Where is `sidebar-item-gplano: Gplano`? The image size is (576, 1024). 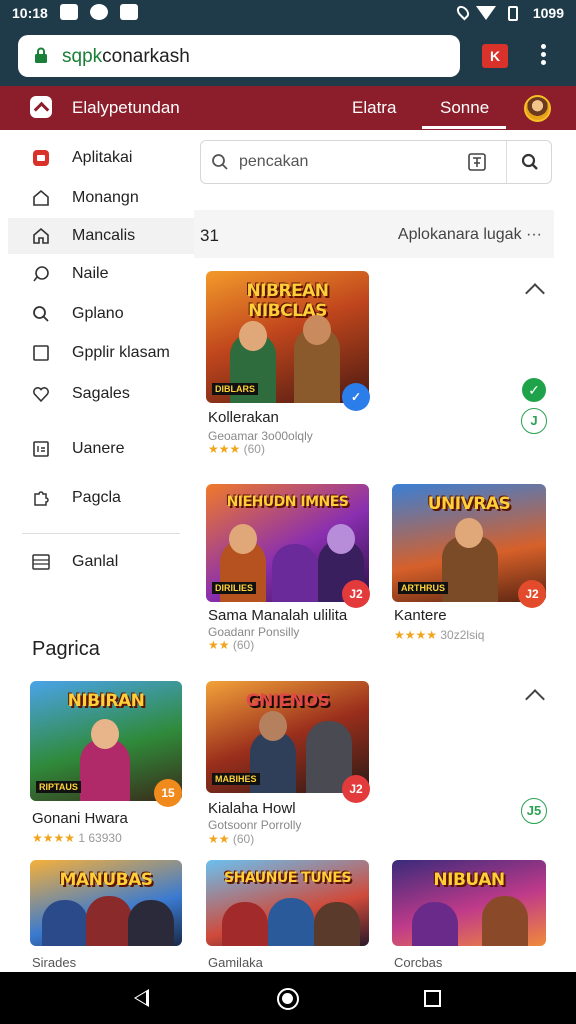 sidebar-item-gplano: Gplano is located at coordinates (101, 314).